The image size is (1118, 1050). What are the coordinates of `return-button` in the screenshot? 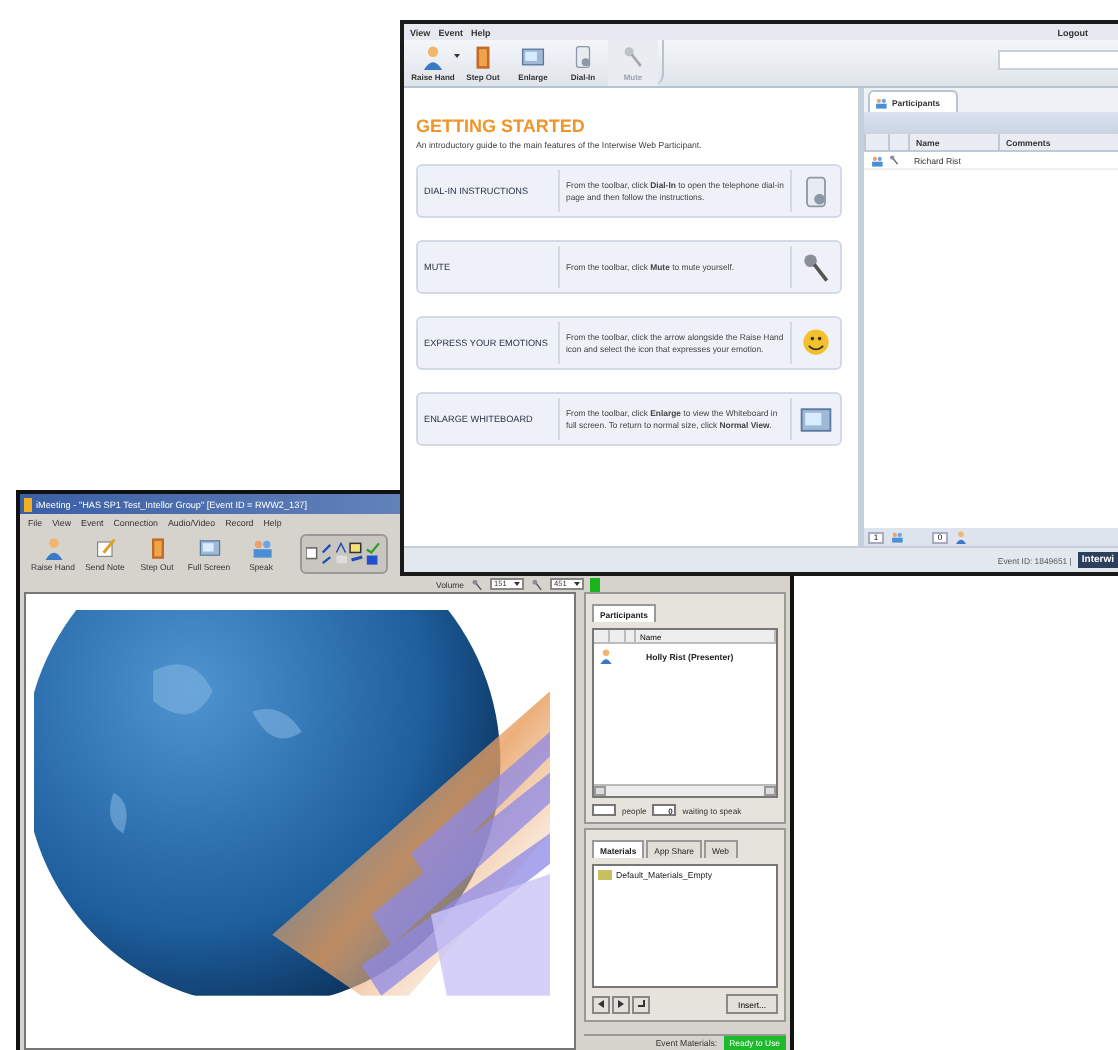 It's located at (641, 1004).